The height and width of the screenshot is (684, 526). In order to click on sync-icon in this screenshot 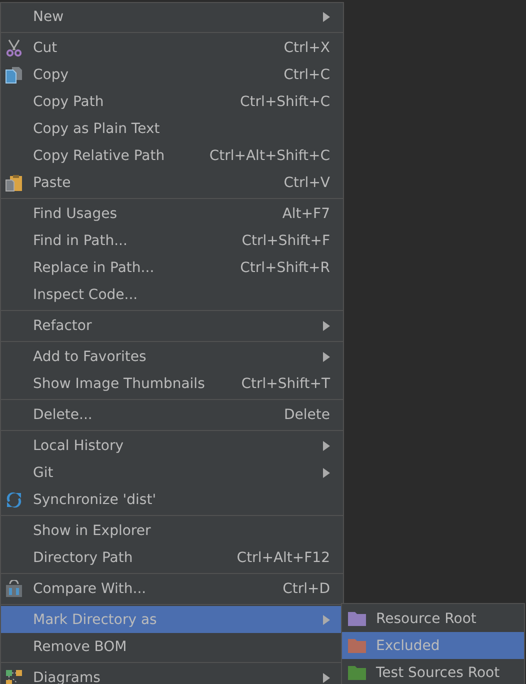, I will do `click(14, 499)`.